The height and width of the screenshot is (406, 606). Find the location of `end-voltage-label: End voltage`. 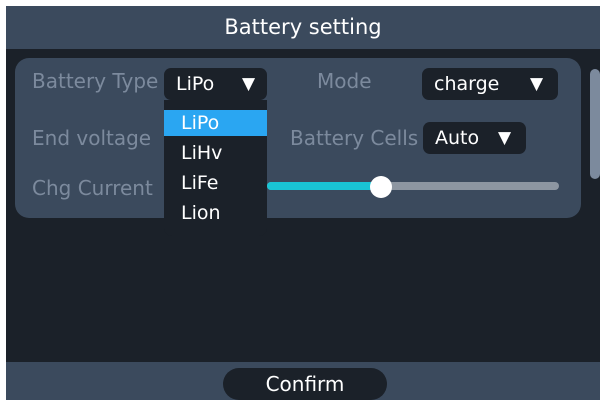

end-voltage-label: End voltage is located at coordinates (92, 138).